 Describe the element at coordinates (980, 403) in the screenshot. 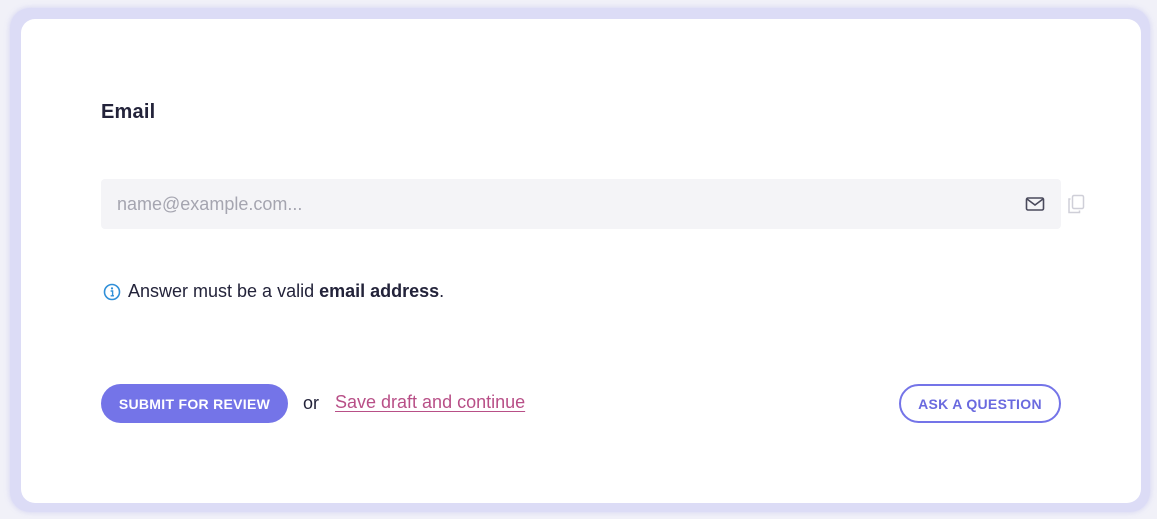

I see `ask-question-button: ASK A QUESTION` at that location.